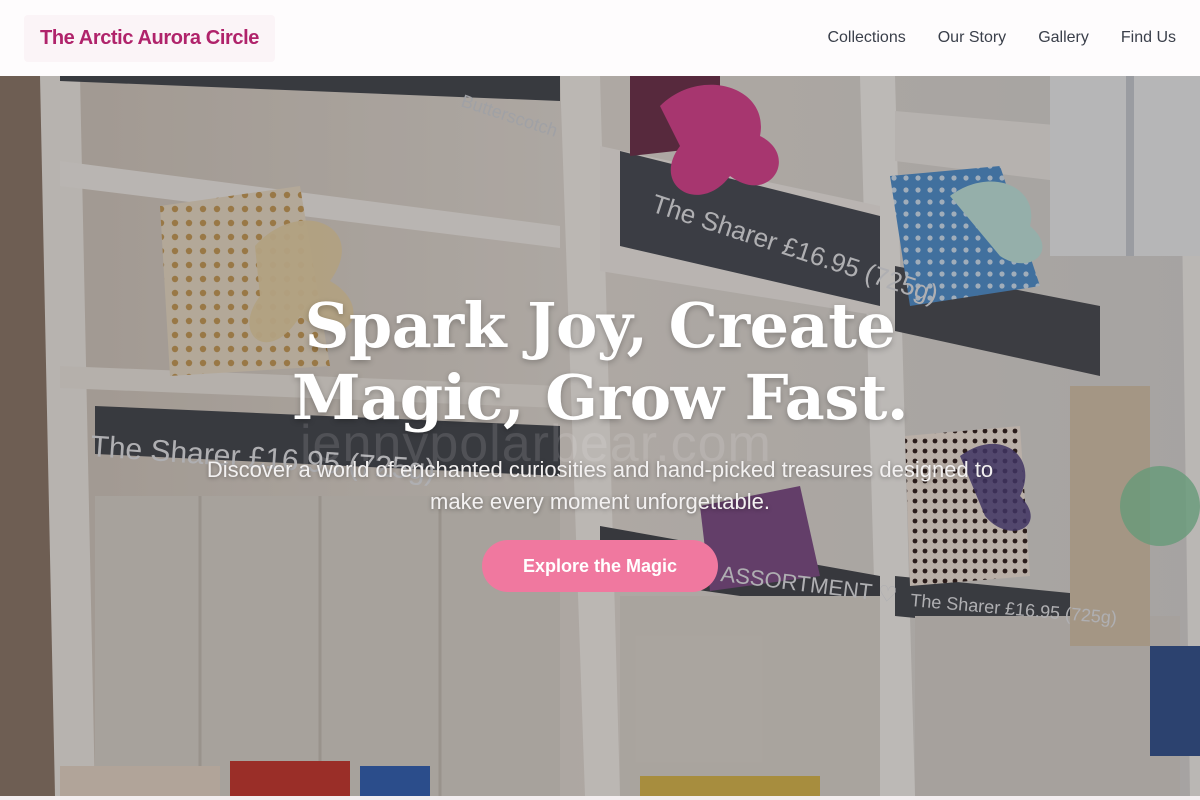 The image size is (1200, 800). I want to click on page-bottom-strip, so click(600, 798).